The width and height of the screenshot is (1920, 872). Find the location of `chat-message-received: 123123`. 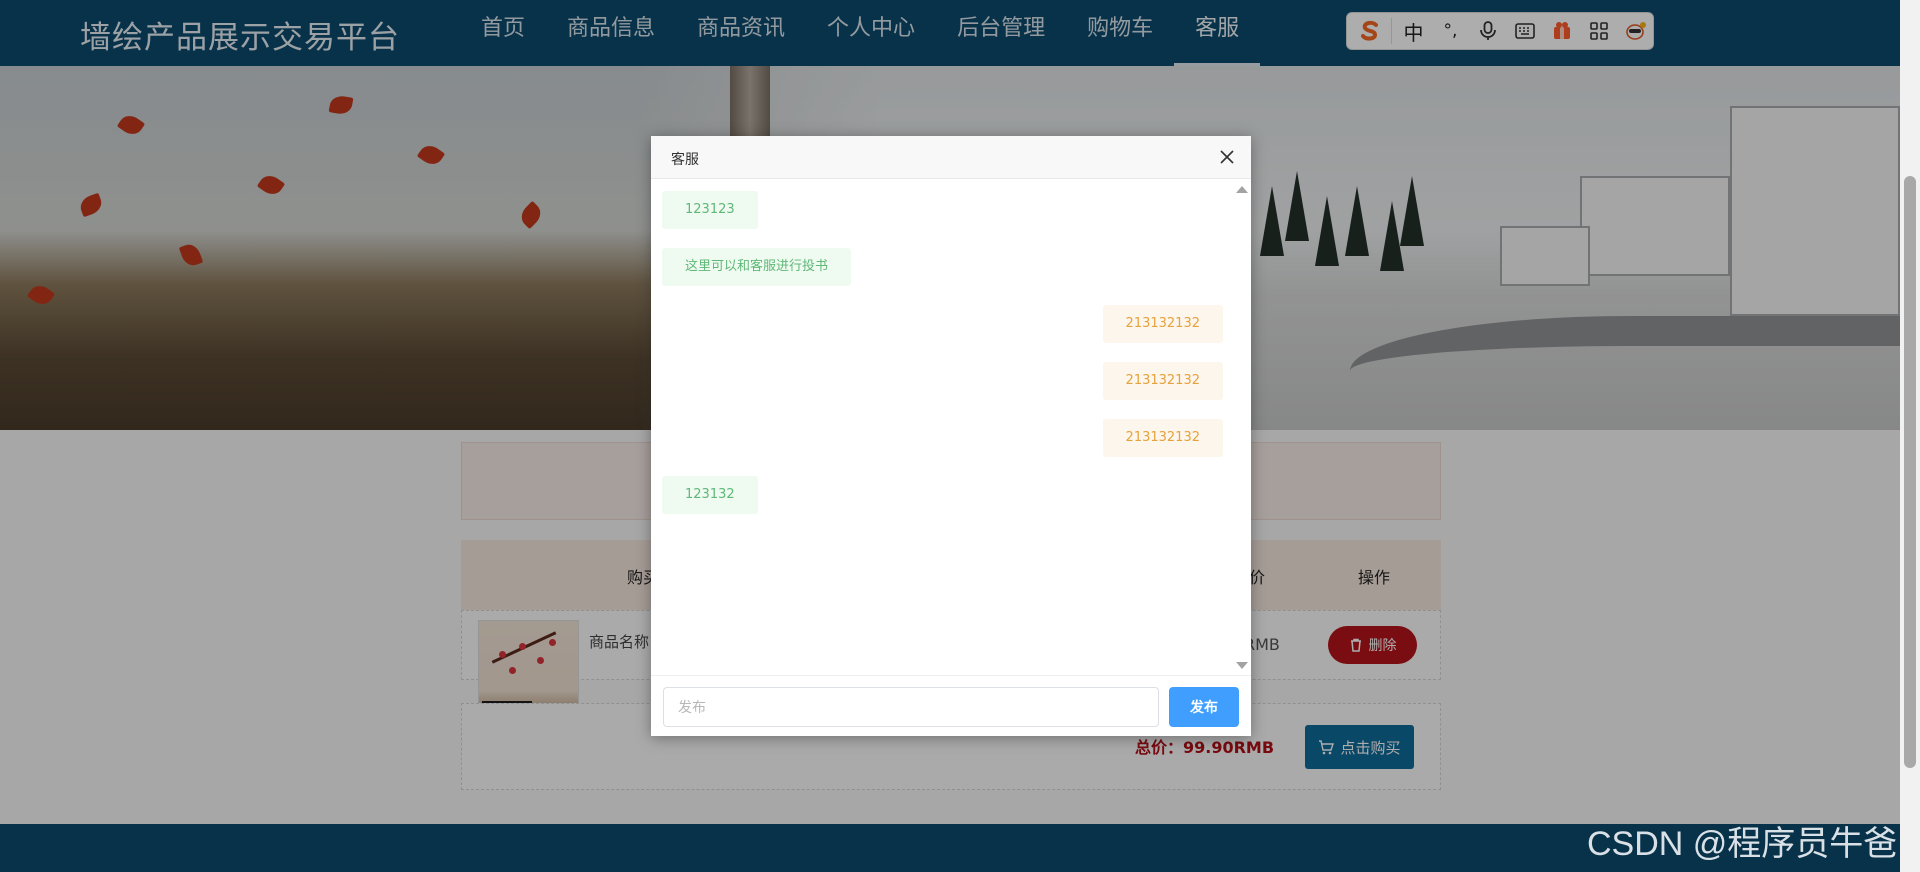

chat-message-received: 123123 is located at coordinates (710, 210).